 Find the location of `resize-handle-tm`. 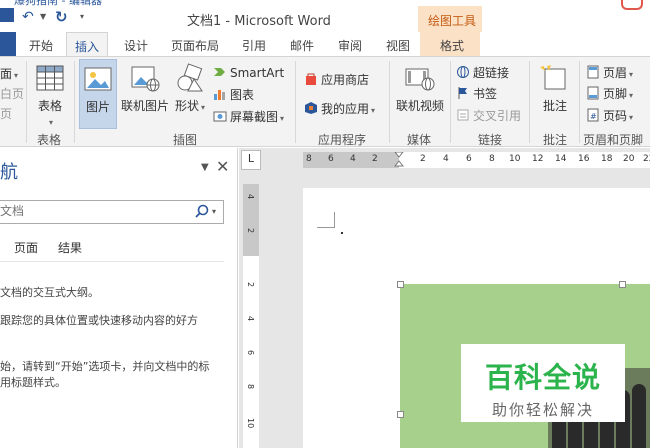

resize-handle-tm is located at coordinates (622, 284).